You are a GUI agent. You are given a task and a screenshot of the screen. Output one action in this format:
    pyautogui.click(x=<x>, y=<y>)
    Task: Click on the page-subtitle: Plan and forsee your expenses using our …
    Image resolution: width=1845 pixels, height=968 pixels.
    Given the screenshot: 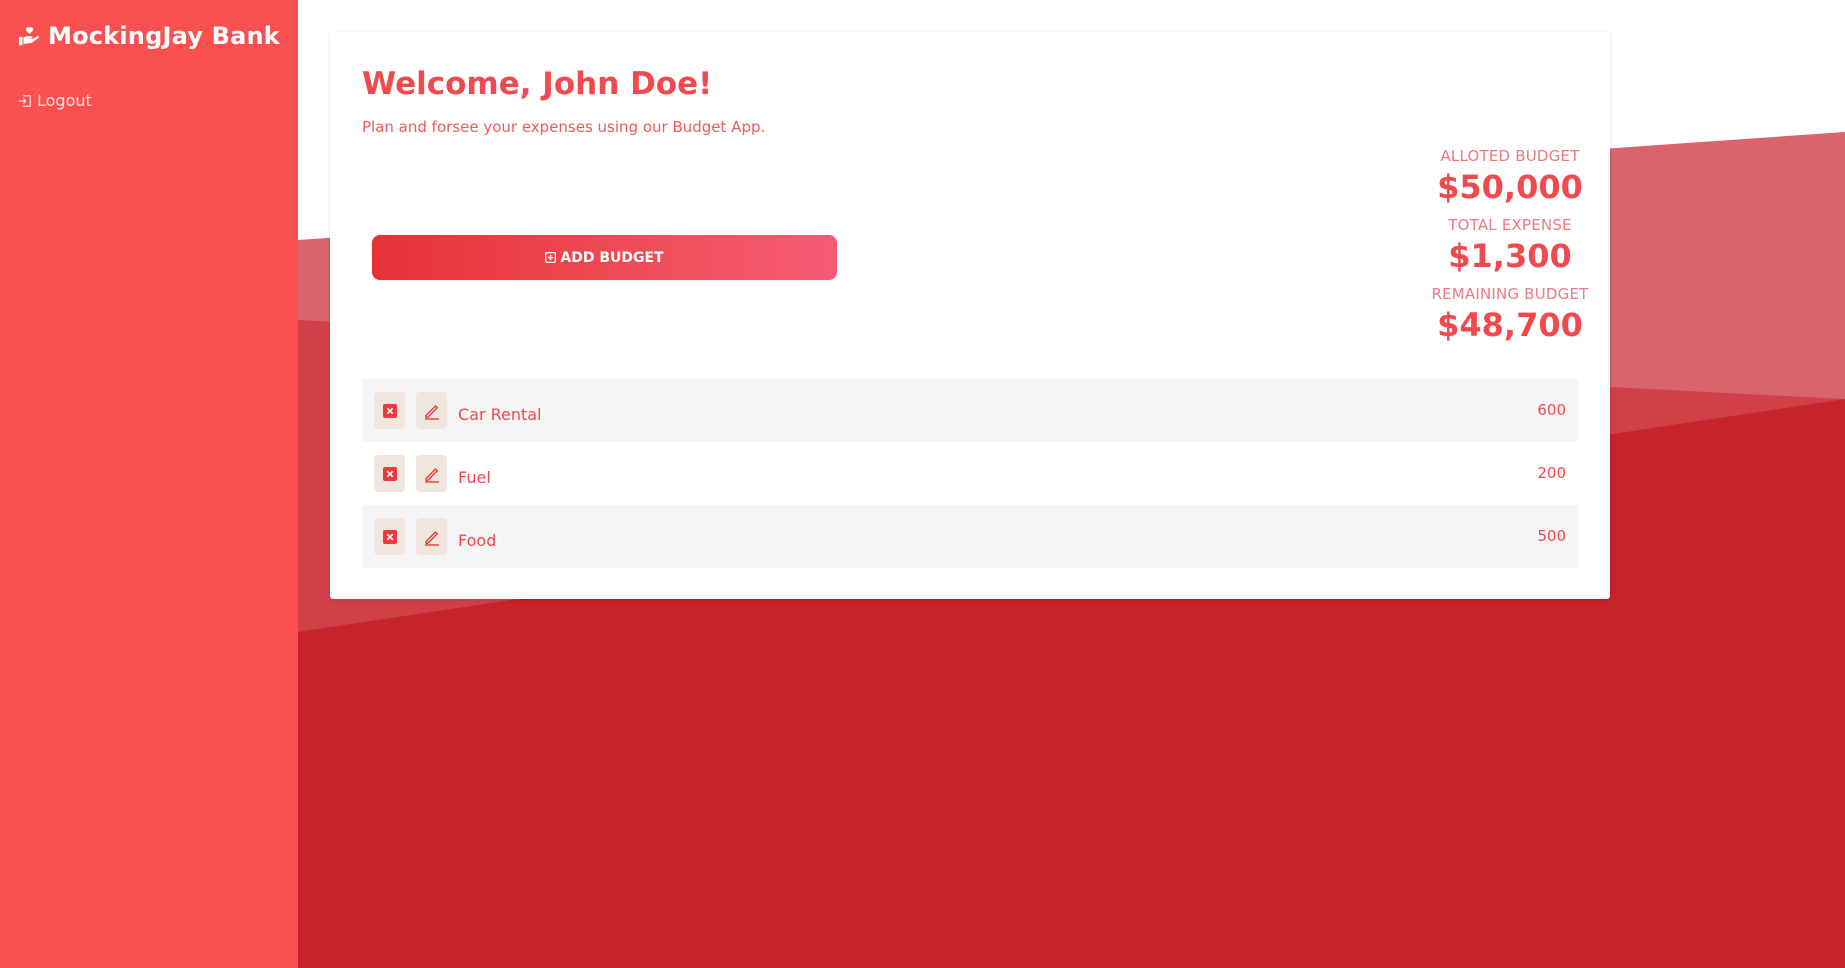 What is the action you would take?
    pyautogui.click(x=564, y=127)
    